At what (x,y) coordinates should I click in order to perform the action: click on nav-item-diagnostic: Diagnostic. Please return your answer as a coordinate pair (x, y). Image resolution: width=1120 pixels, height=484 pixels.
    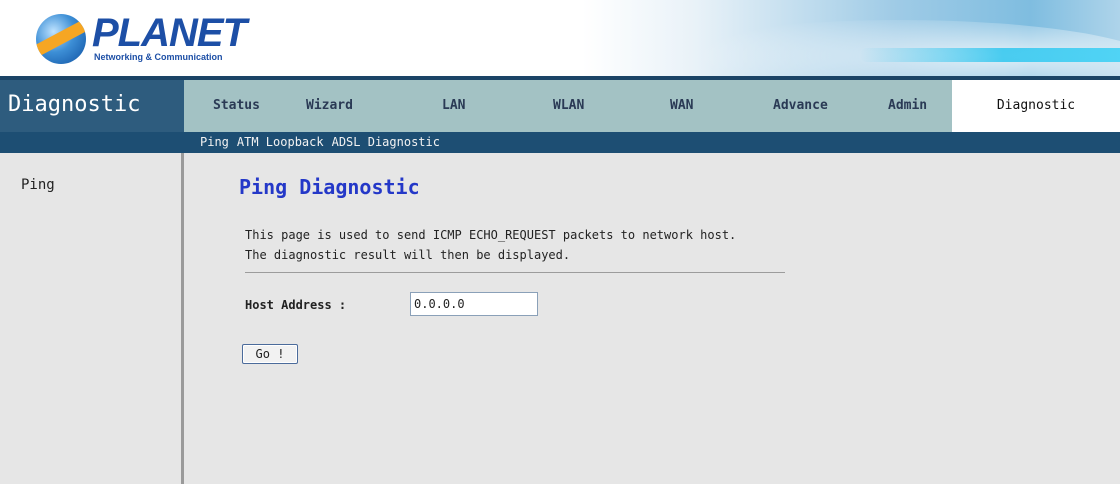
    Looking at the image, I should click on (1036, 106).